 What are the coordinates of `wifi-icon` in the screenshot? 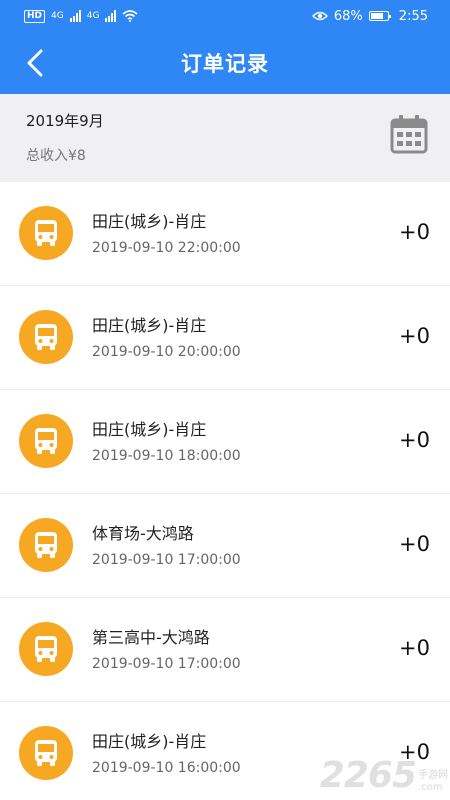 It's located at (130, 16).